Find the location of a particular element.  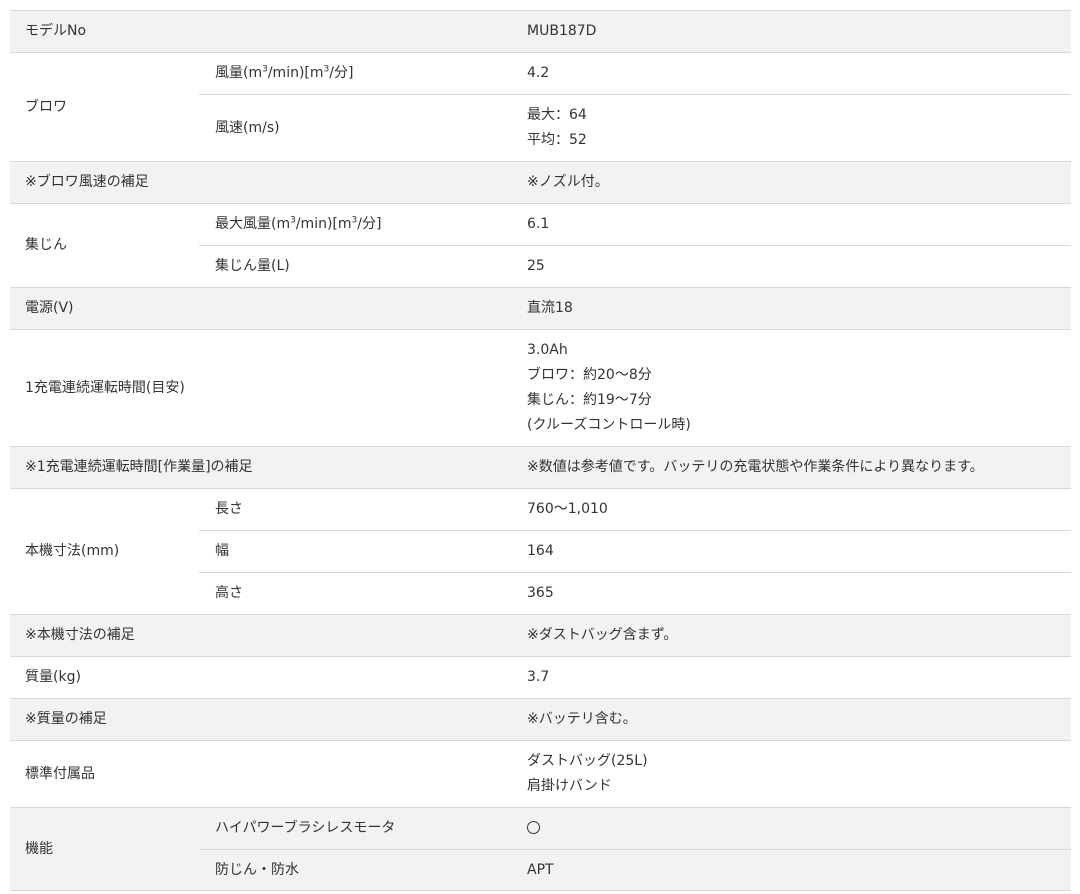

spec-row-feature-brushless: 機能 ハイパワーブラシレスモータ is located at coordinates (540, 849).